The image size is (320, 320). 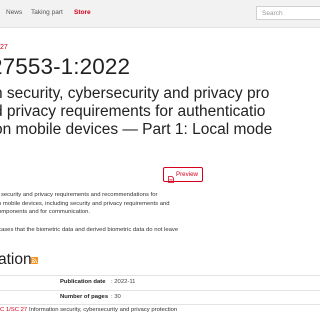 What do you see at coordinates (13, 310) in the screenshot?
I see `technical-committee-link: C 1/SC 27` at bounding box center [13, 310].